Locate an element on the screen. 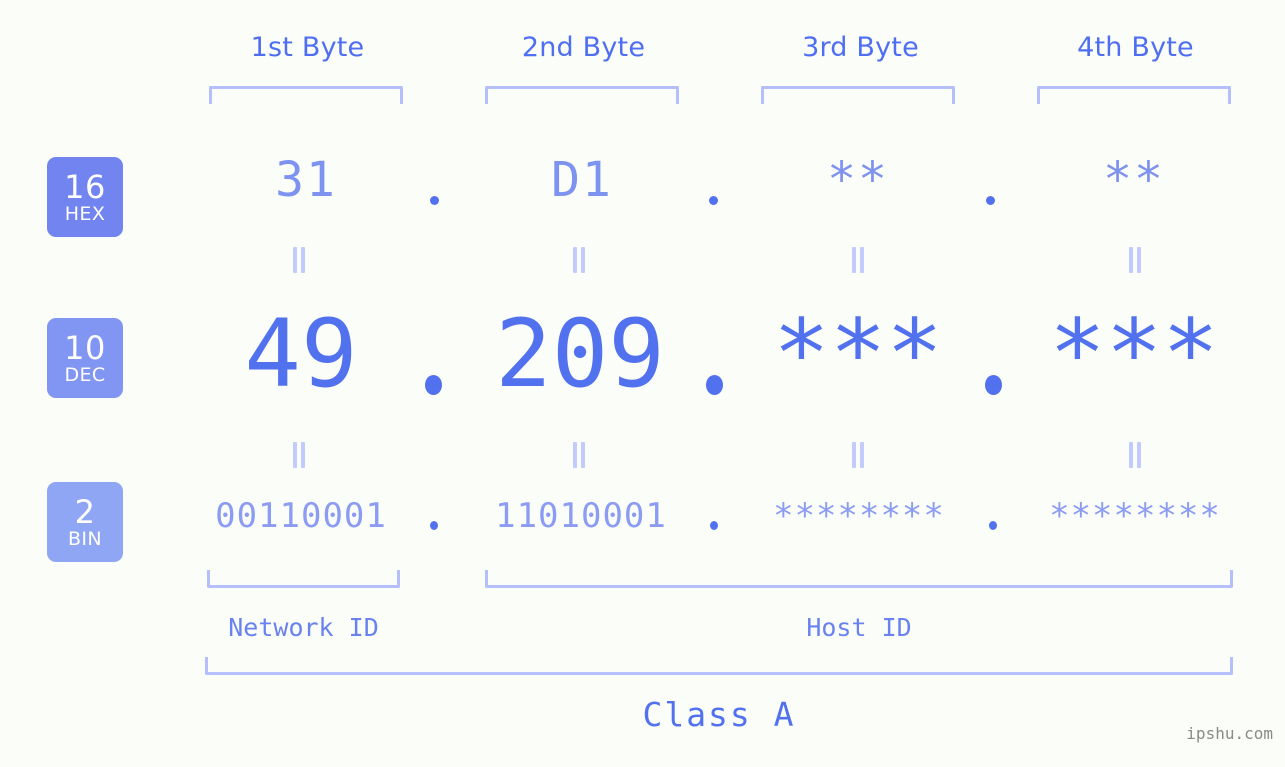  host-id-label: Host ID is located at coordinates (859, 627).